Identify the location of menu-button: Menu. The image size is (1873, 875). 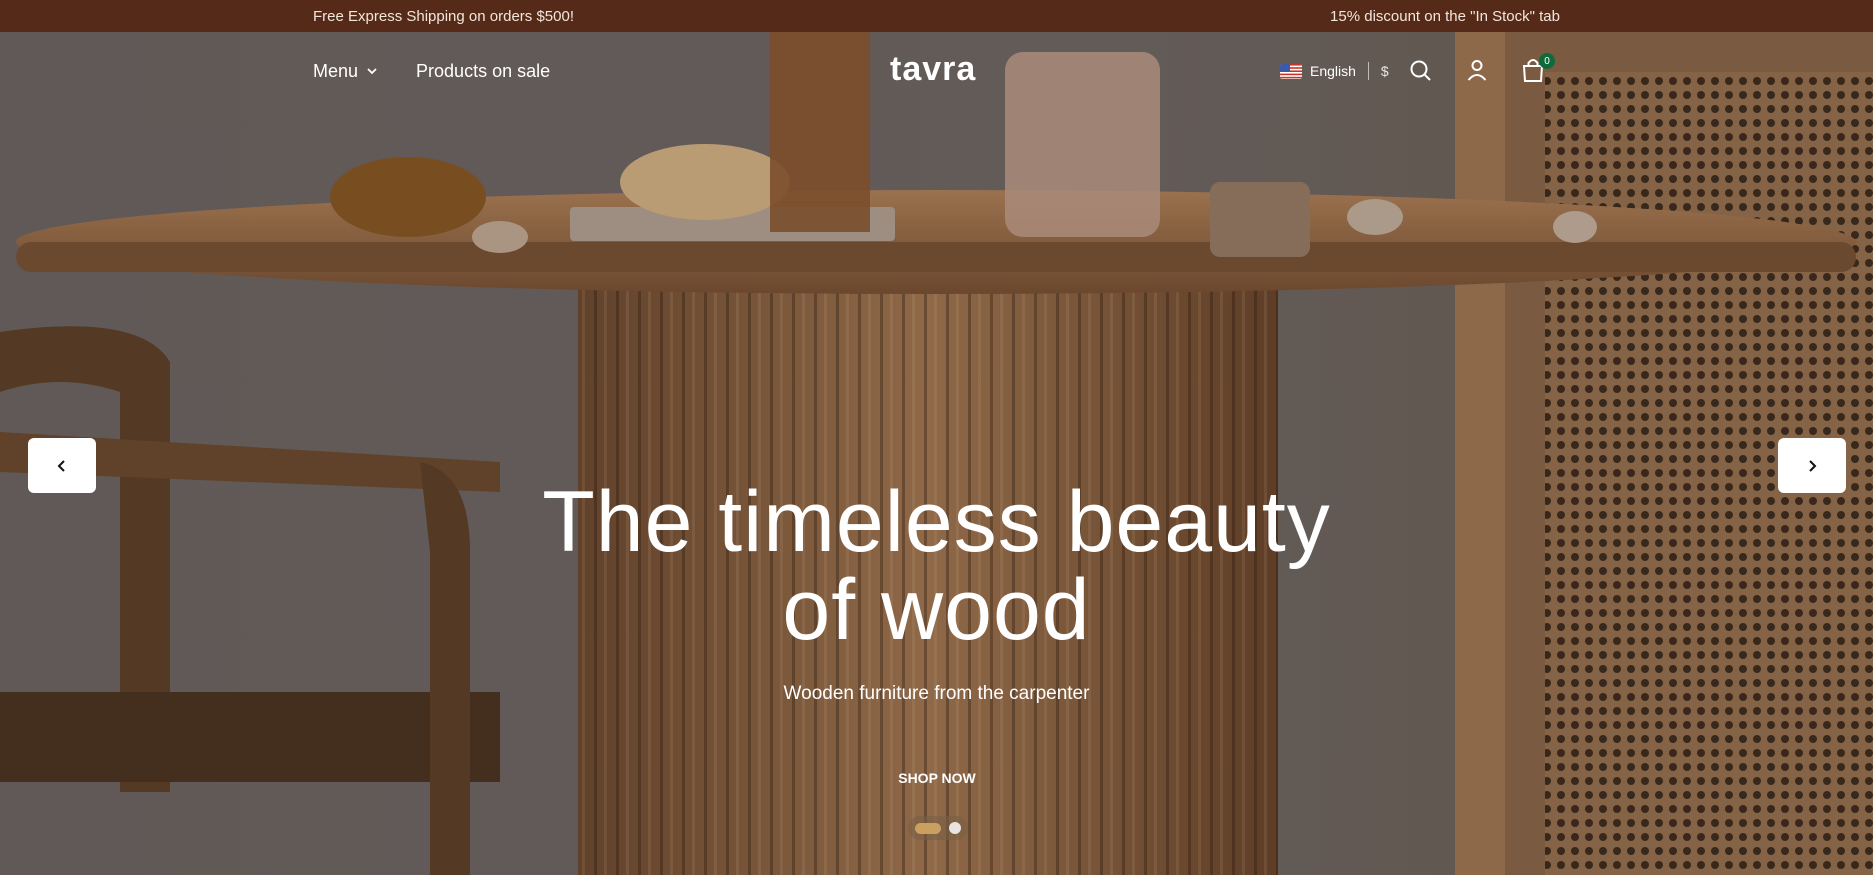
(345, 71).